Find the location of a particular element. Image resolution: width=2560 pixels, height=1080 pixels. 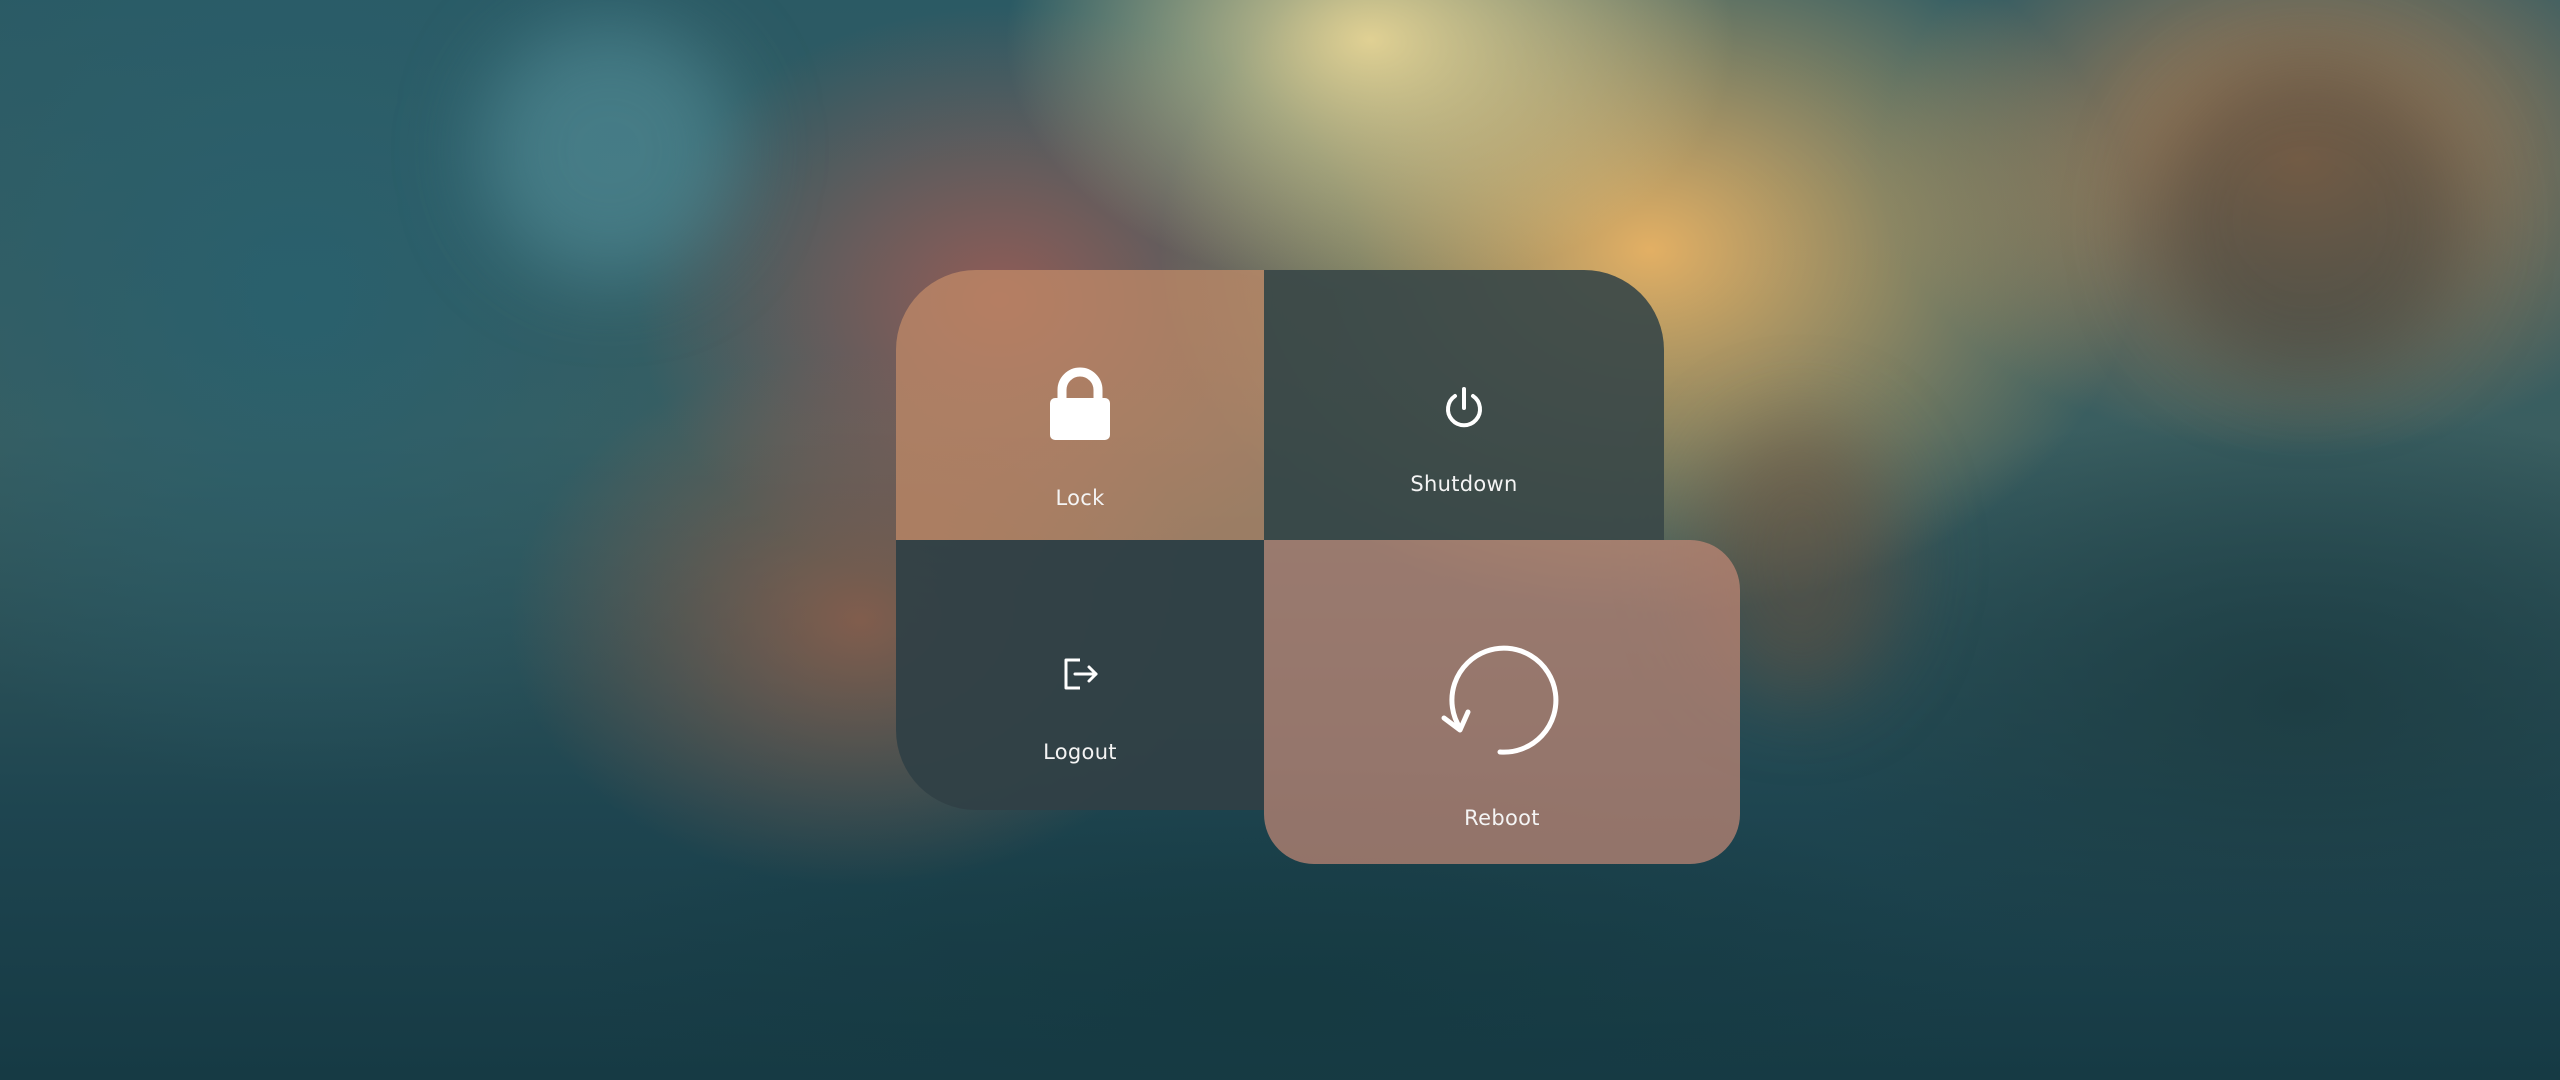

logout-icon is located at coordinates (1081, 674).